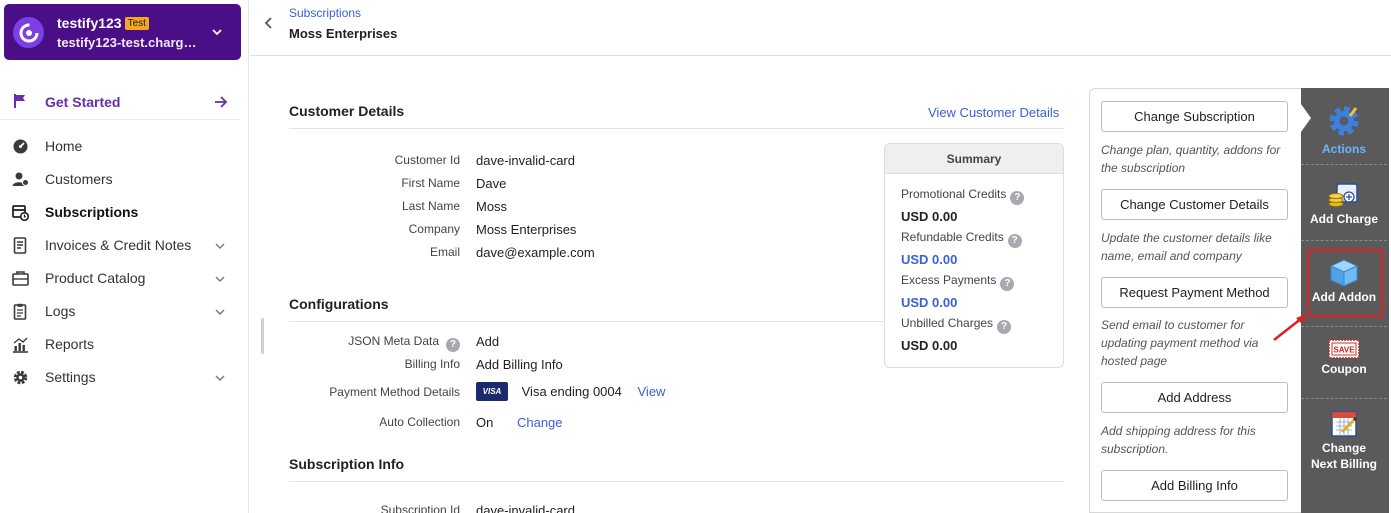 The width and height of the screenshot is (1391, 513). Describe the element at coordinates (83, 102) in the screenshot. I see `get-started-label: Get Started` at that location.